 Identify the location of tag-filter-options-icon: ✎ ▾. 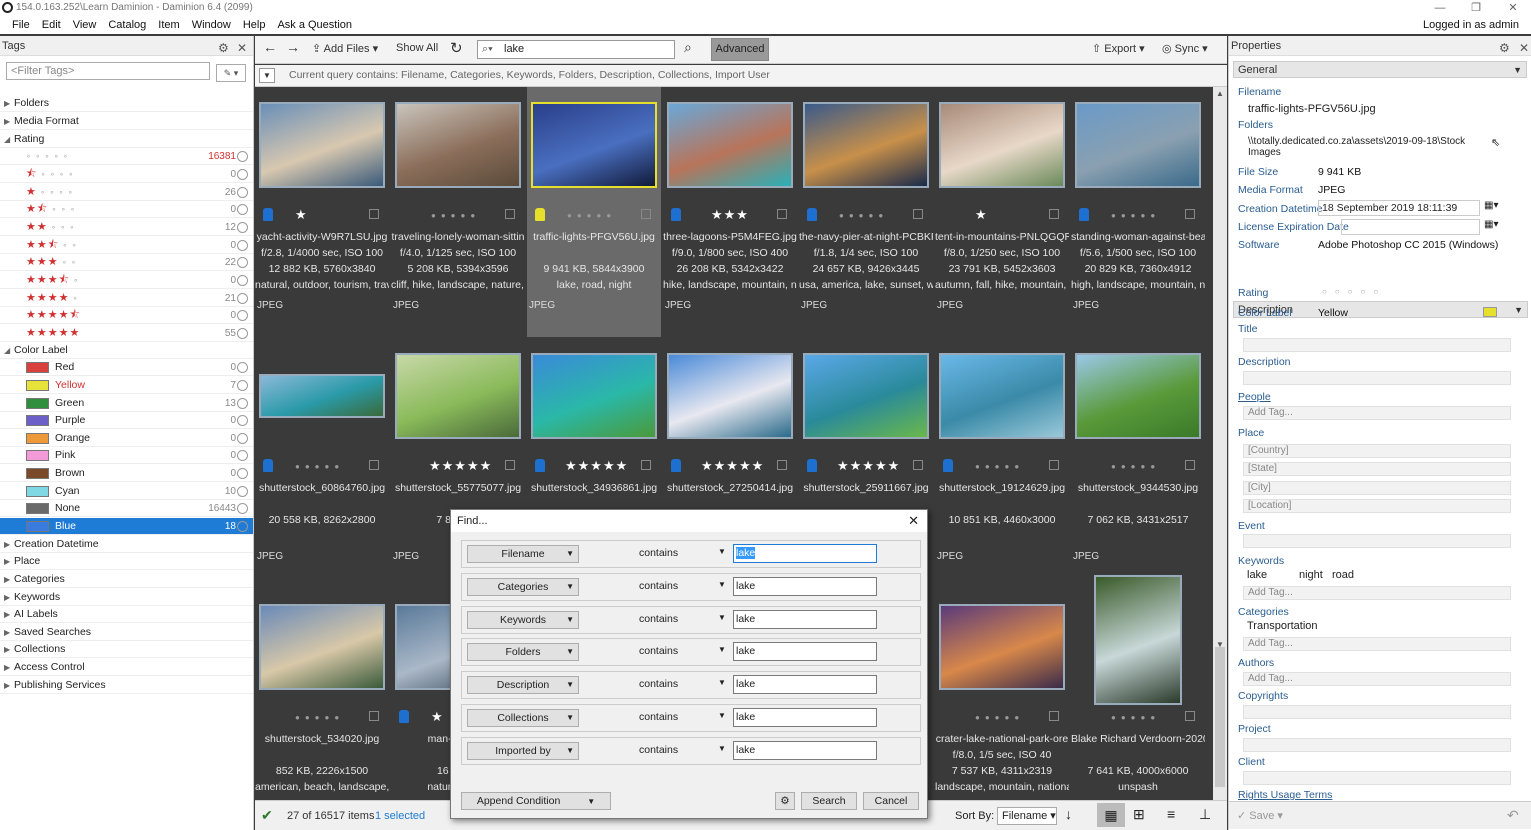
(231, 73).